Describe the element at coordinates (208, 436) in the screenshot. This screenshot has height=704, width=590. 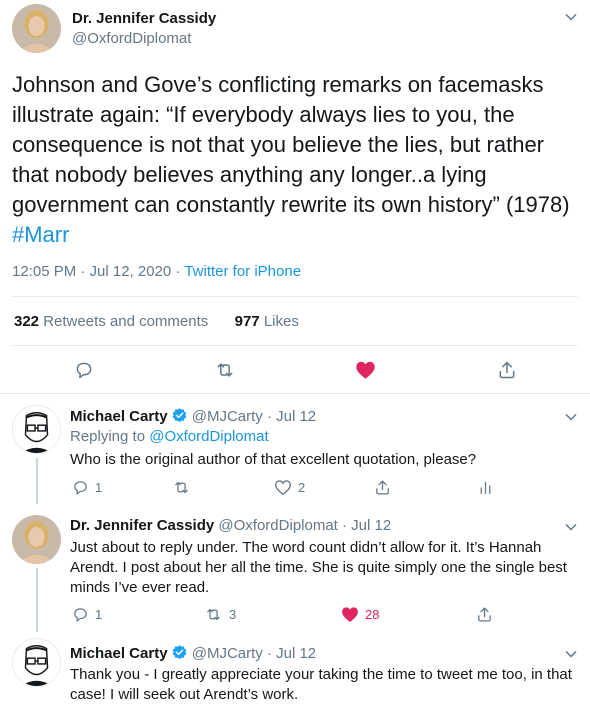
I see `replying-to-link: @OxfordDiplomat` at that location.